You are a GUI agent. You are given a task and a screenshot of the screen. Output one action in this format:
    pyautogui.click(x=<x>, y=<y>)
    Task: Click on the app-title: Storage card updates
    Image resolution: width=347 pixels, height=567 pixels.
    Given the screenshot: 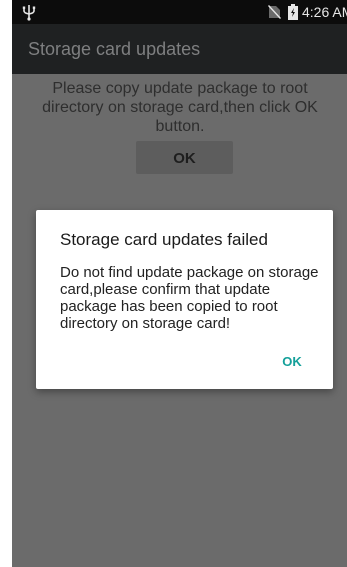 What is the action you would take?
    pyautogui.click(x=114, y=49)
    